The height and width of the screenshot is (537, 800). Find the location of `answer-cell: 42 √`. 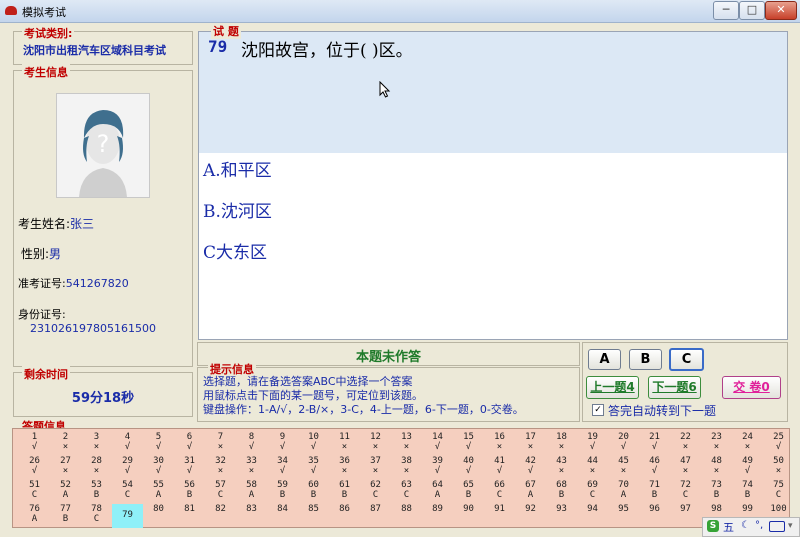

answer-cell: 42 √ is located at coordinates (530, 468).